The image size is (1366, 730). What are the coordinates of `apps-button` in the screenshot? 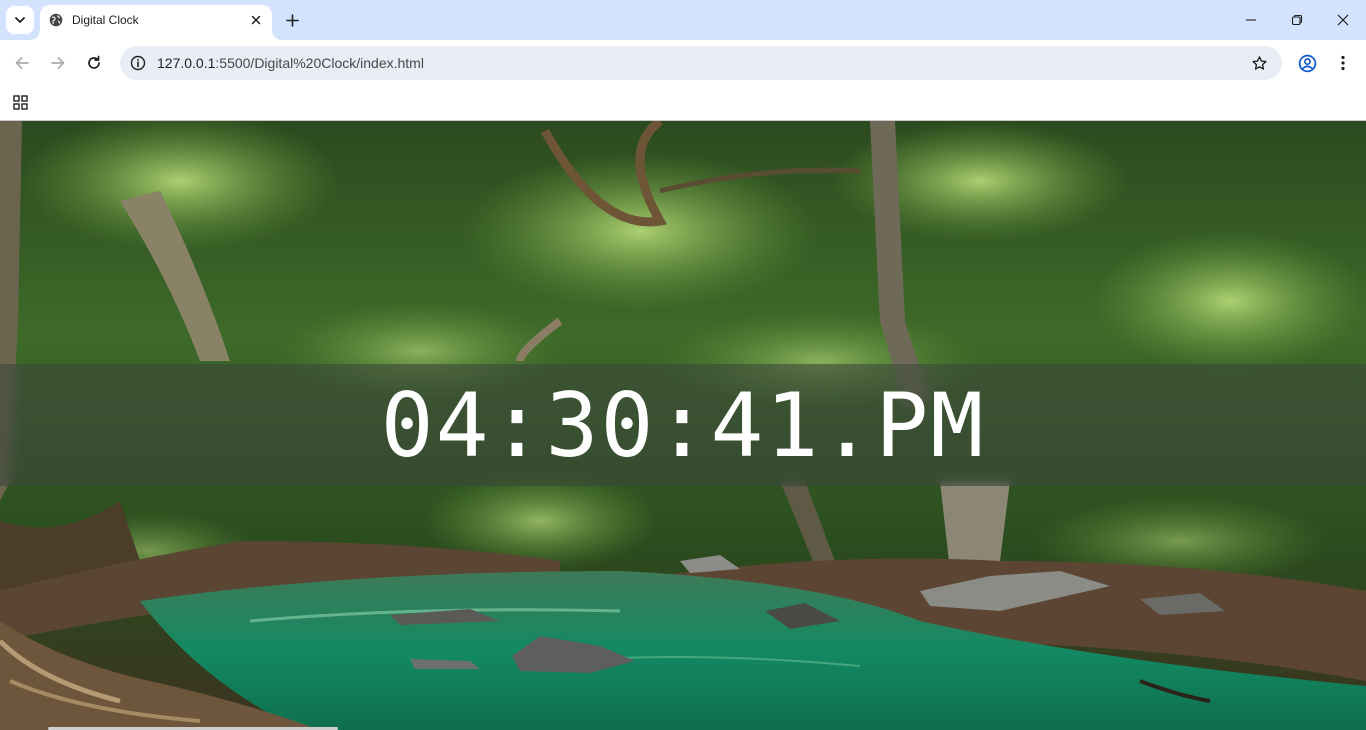 It's located at (20, 102).